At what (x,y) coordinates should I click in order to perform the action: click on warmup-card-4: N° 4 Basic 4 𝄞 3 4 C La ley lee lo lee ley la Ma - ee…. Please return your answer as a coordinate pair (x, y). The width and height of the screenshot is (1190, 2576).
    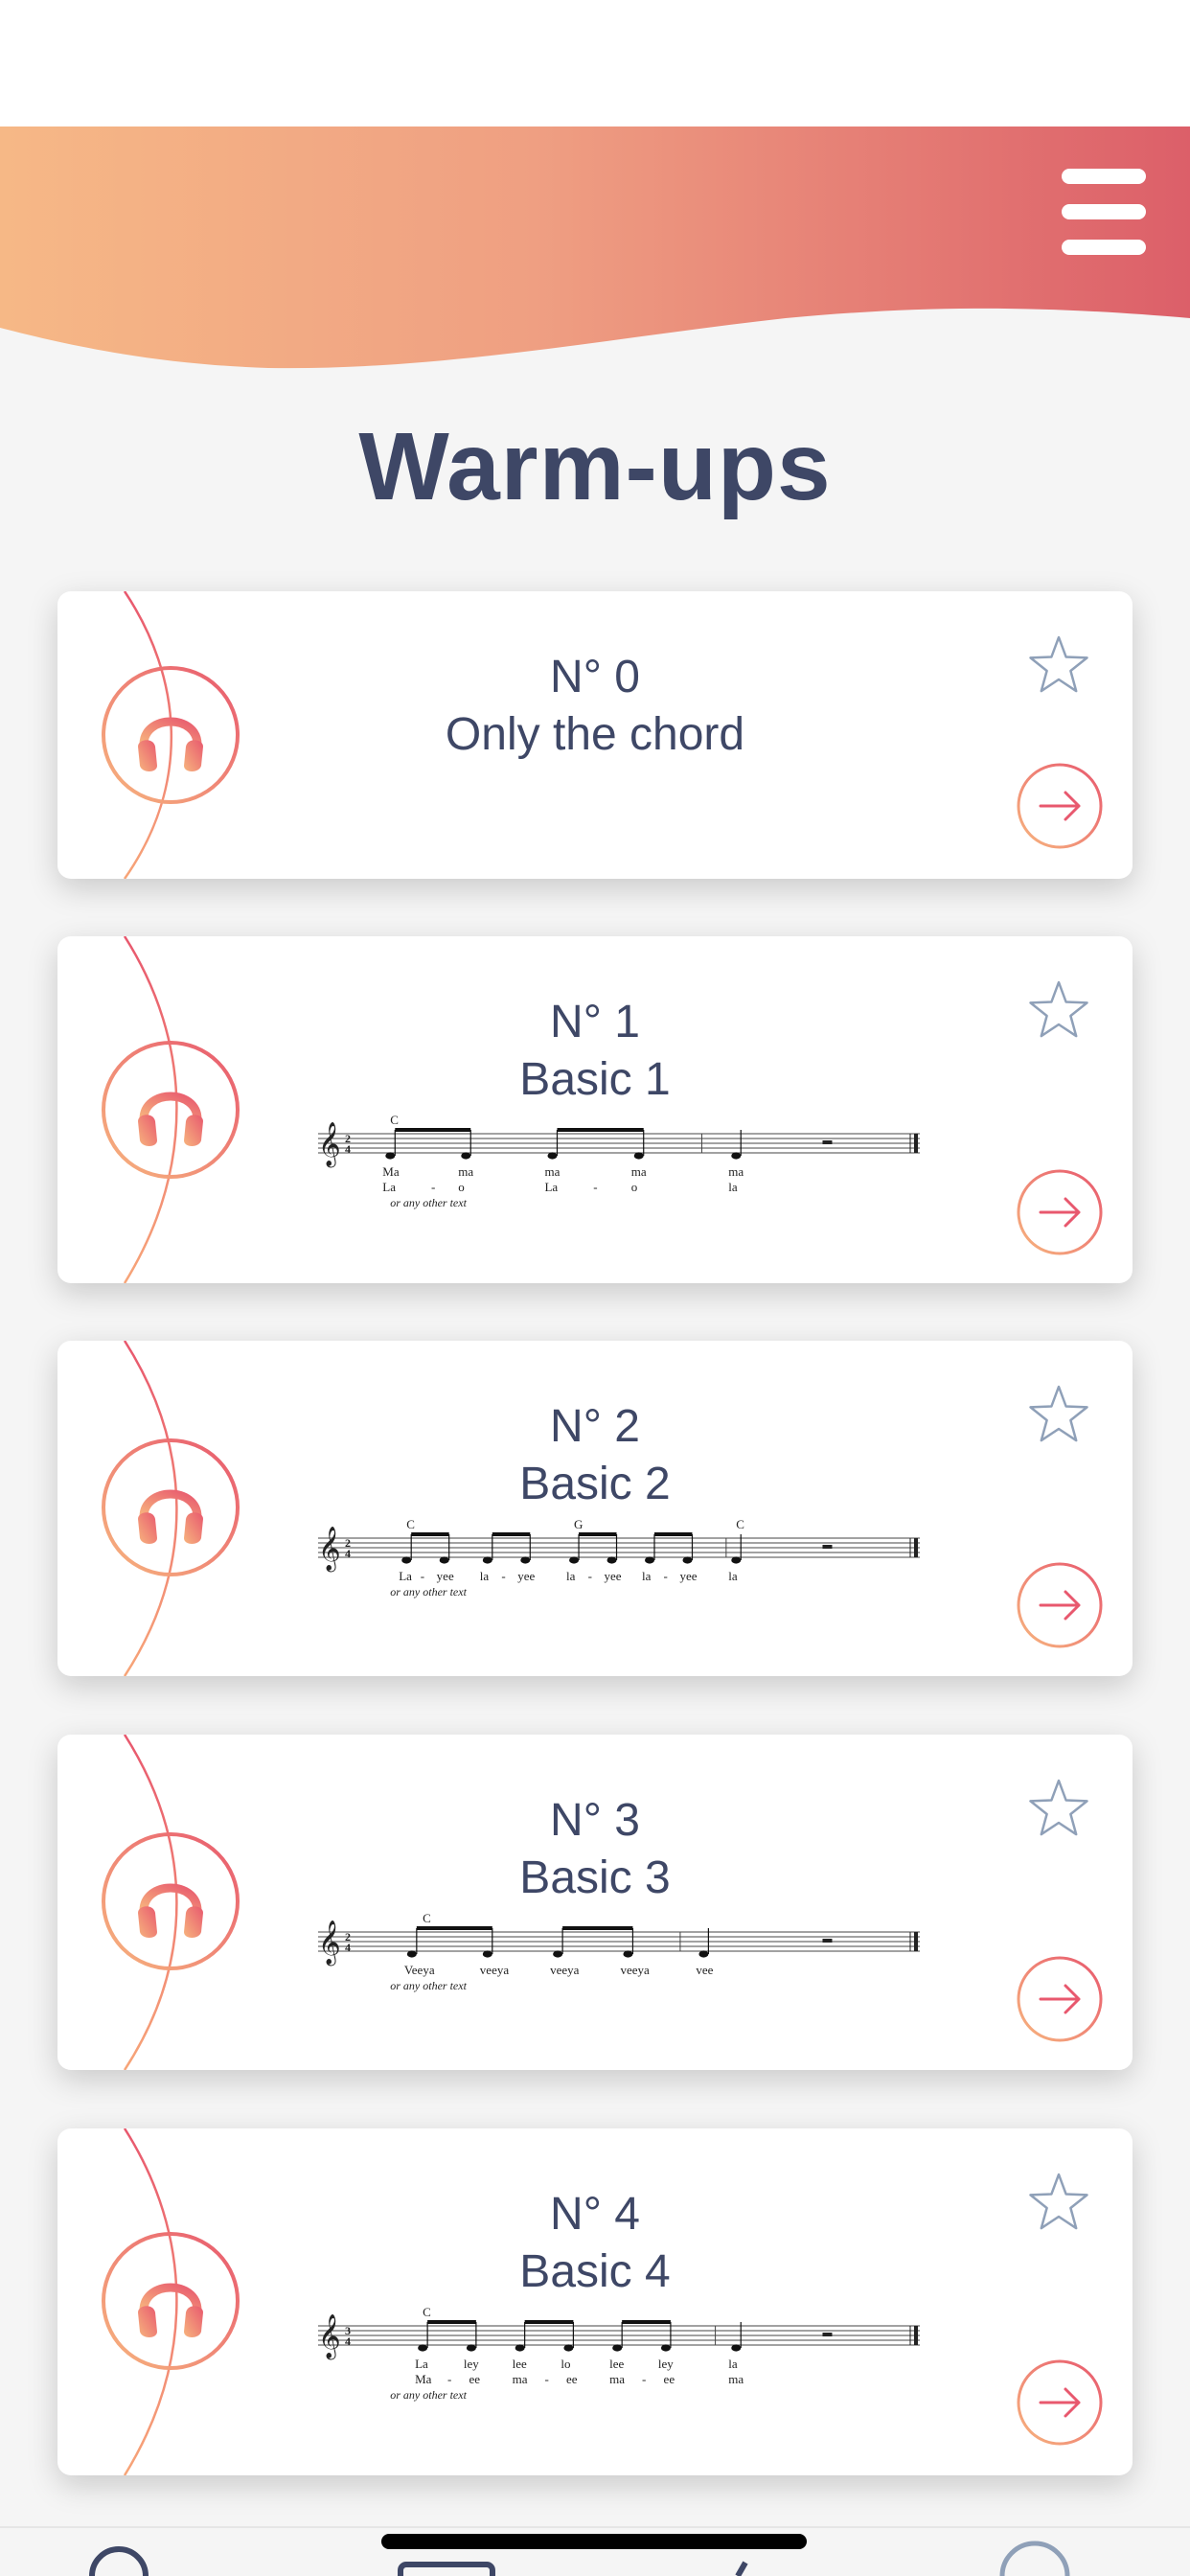
    Looking at the image, I should click on (595, 2301).